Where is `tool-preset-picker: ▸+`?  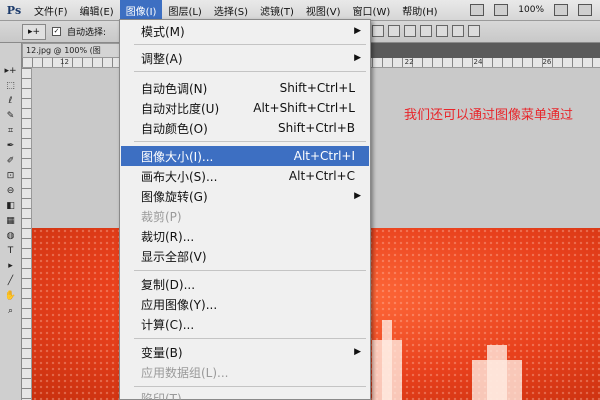 tool-preset-picker: ▸+ is located at coordinates (34, 31).